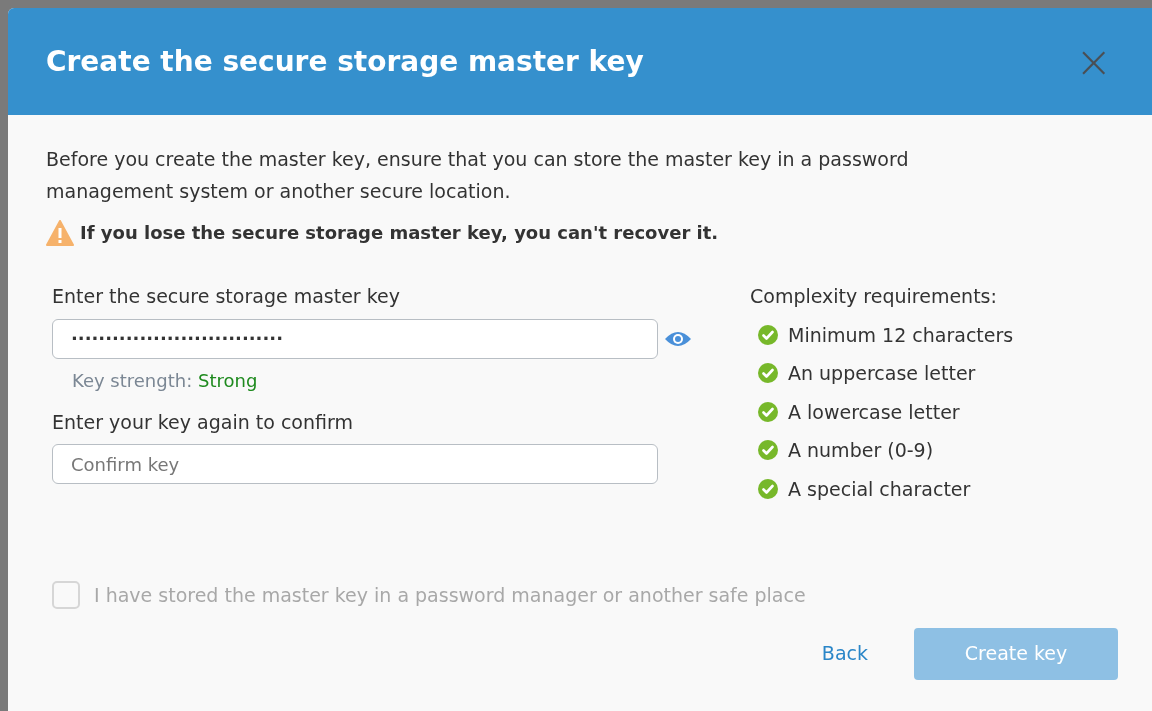 This screenshot has height=711, width=1152. I want to click on requirements-title: Complexity requirements:, so click(874, 296).